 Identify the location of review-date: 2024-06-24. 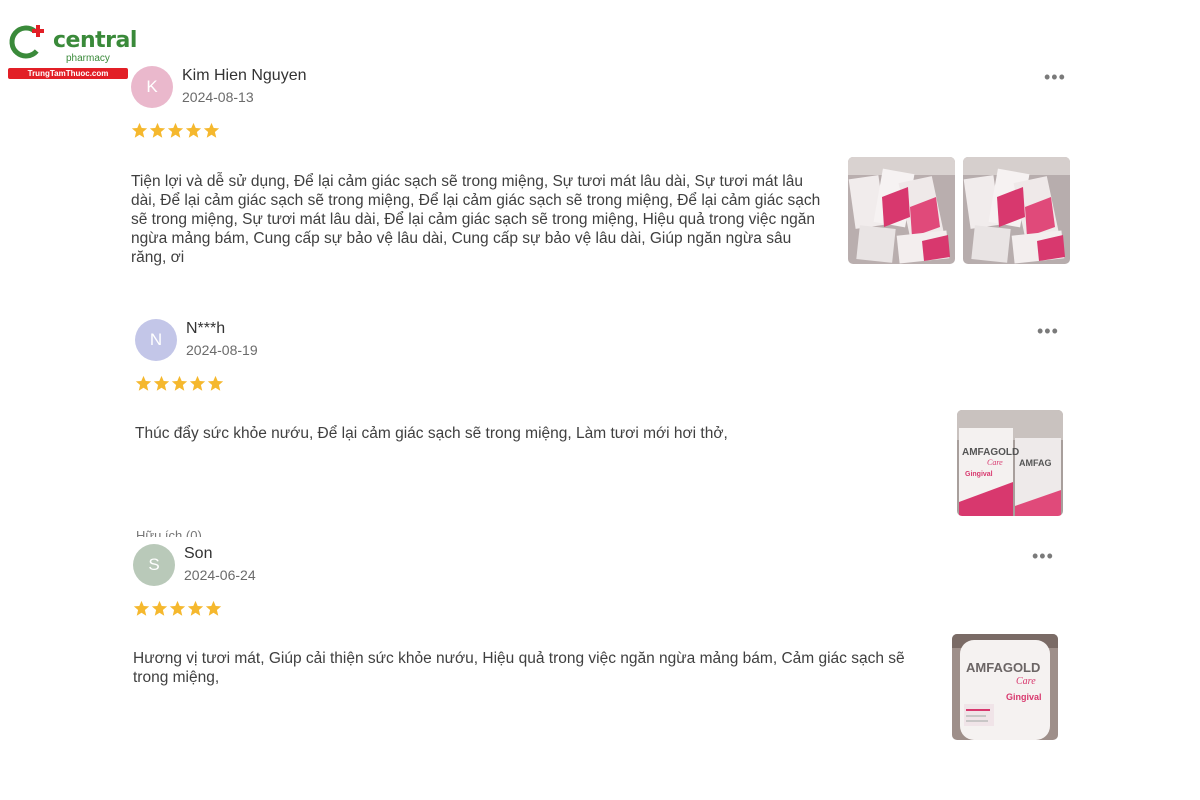
(220, 575).